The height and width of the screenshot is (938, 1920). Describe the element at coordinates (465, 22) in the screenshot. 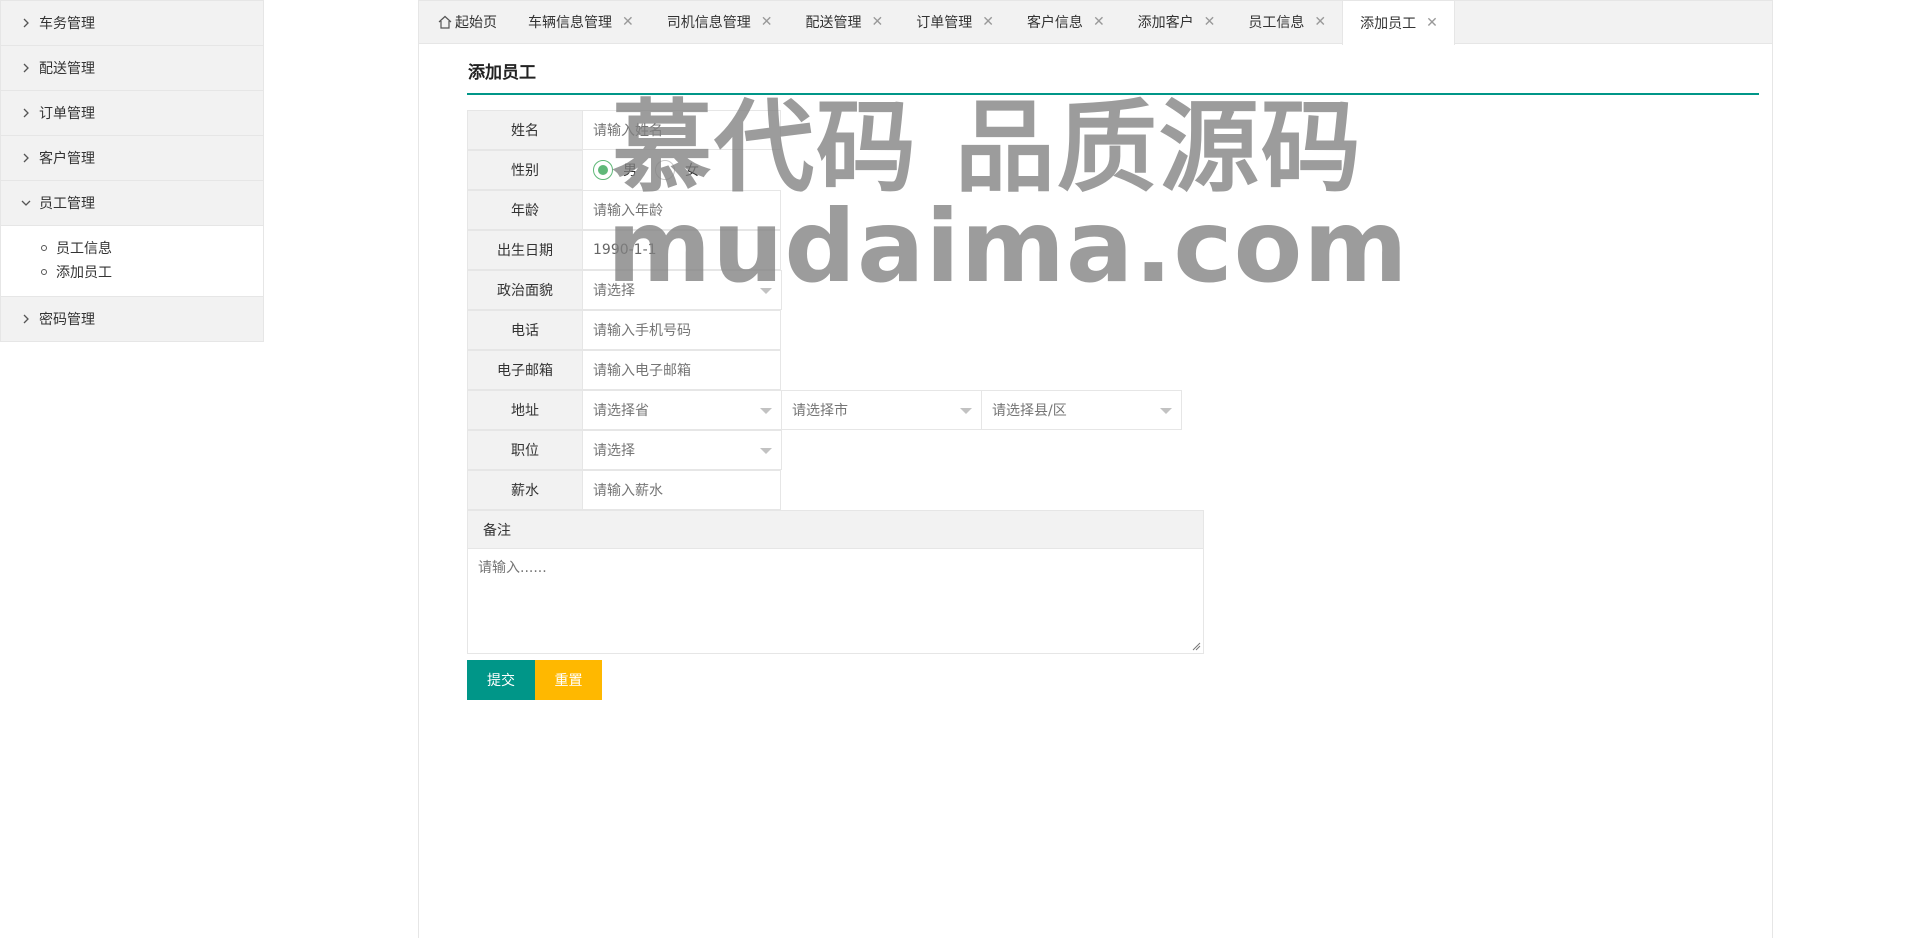

I see `tab-home: 起始页` at that location.